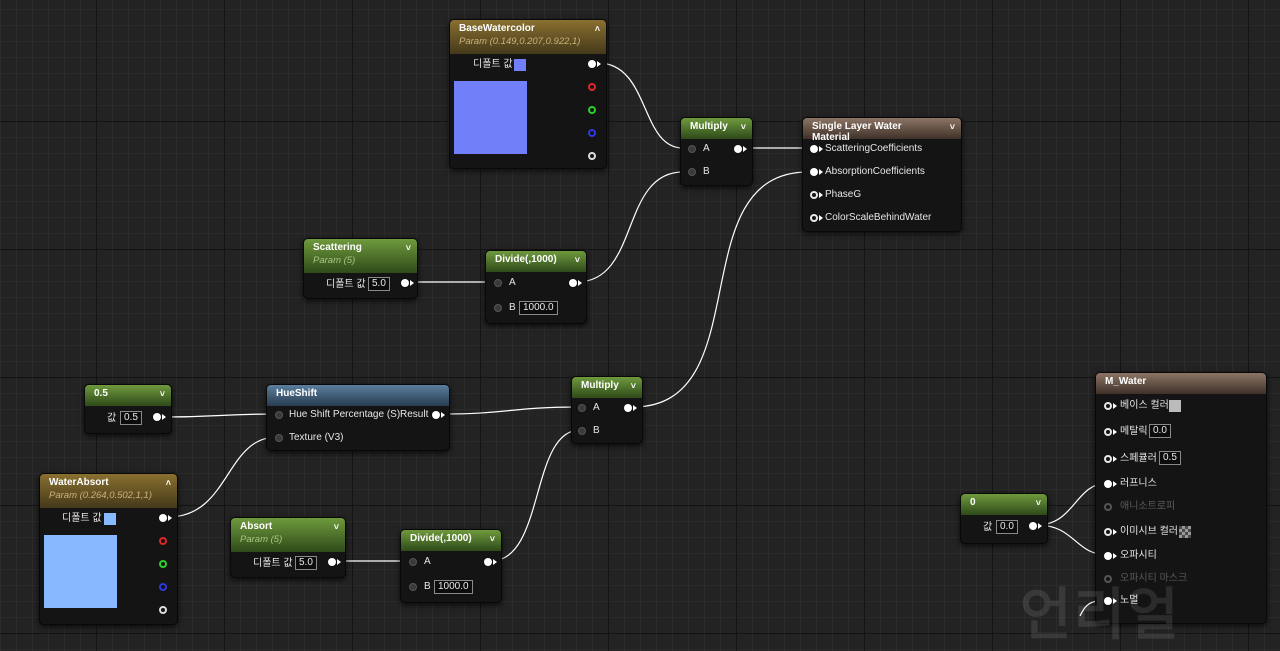 The height and width of the screenshot is (651, 1280). I want to click on node-scattering: Scattering Param (5) ˅ 디폴트 값 5.0, so click(360, 268).